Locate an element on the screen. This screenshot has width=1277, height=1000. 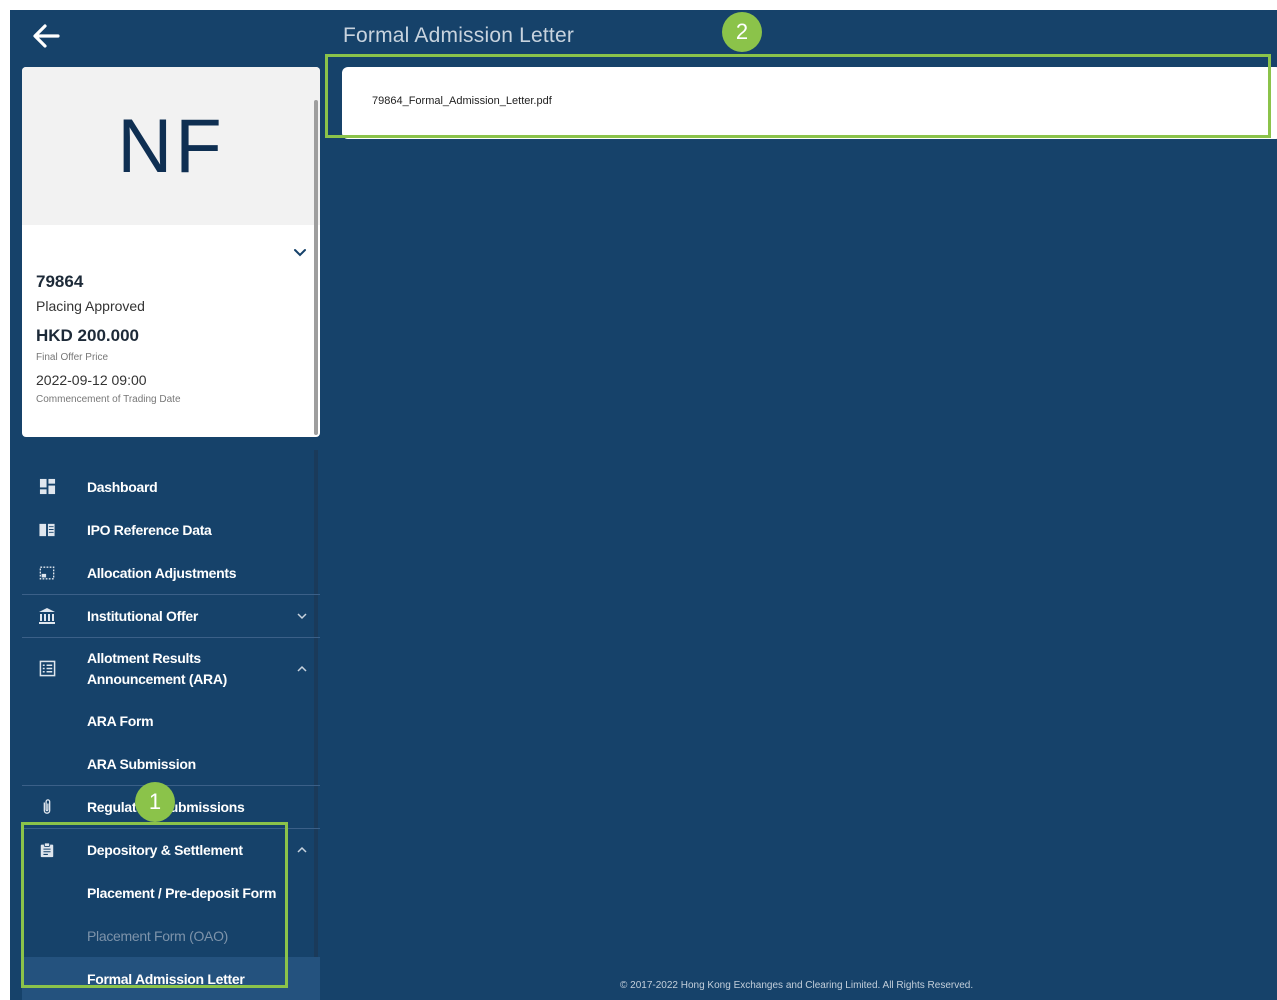
adjust-frame-icon is located at coordinates (47, 573).